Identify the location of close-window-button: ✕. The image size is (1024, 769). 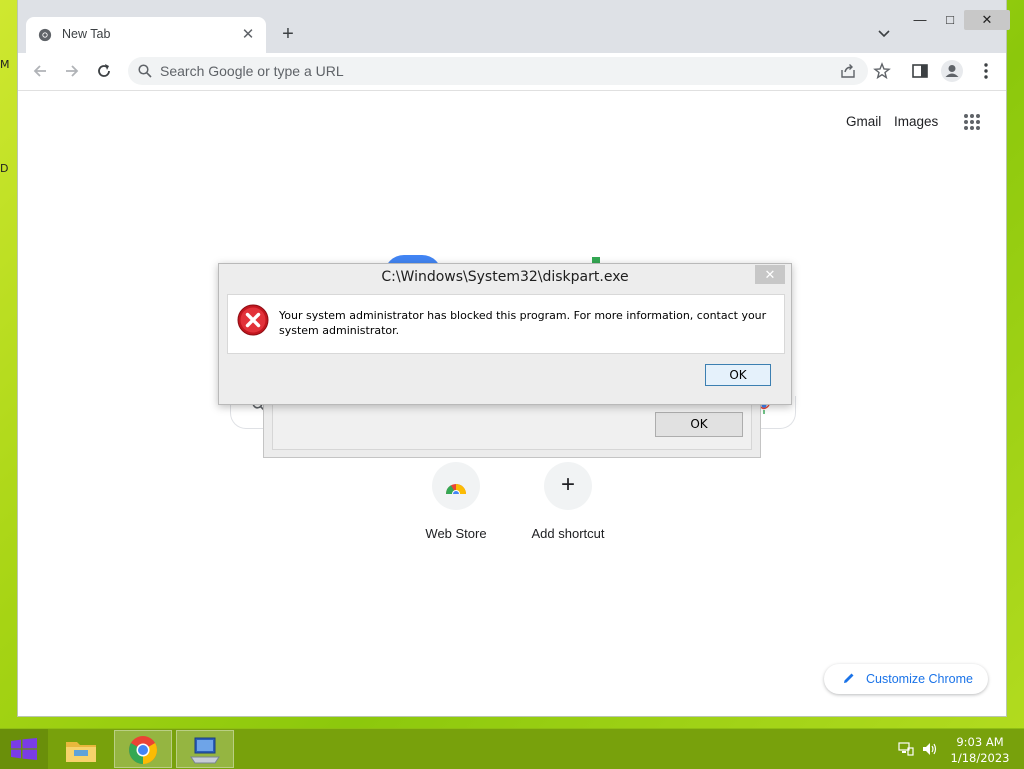
(987, 20).